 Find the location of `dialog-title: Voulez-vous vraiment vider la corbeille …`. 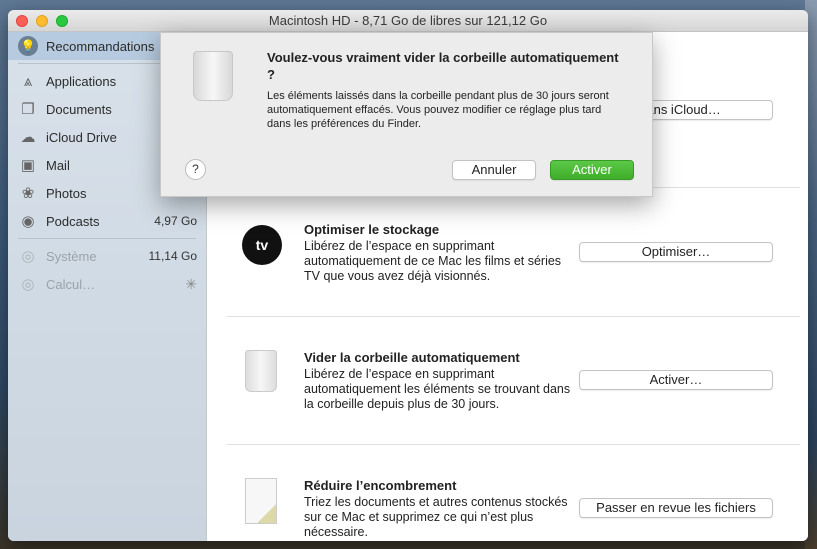

dialog-title: Voulez-vous vraiment vider la corbeille … is located at coordinates (443, 66).